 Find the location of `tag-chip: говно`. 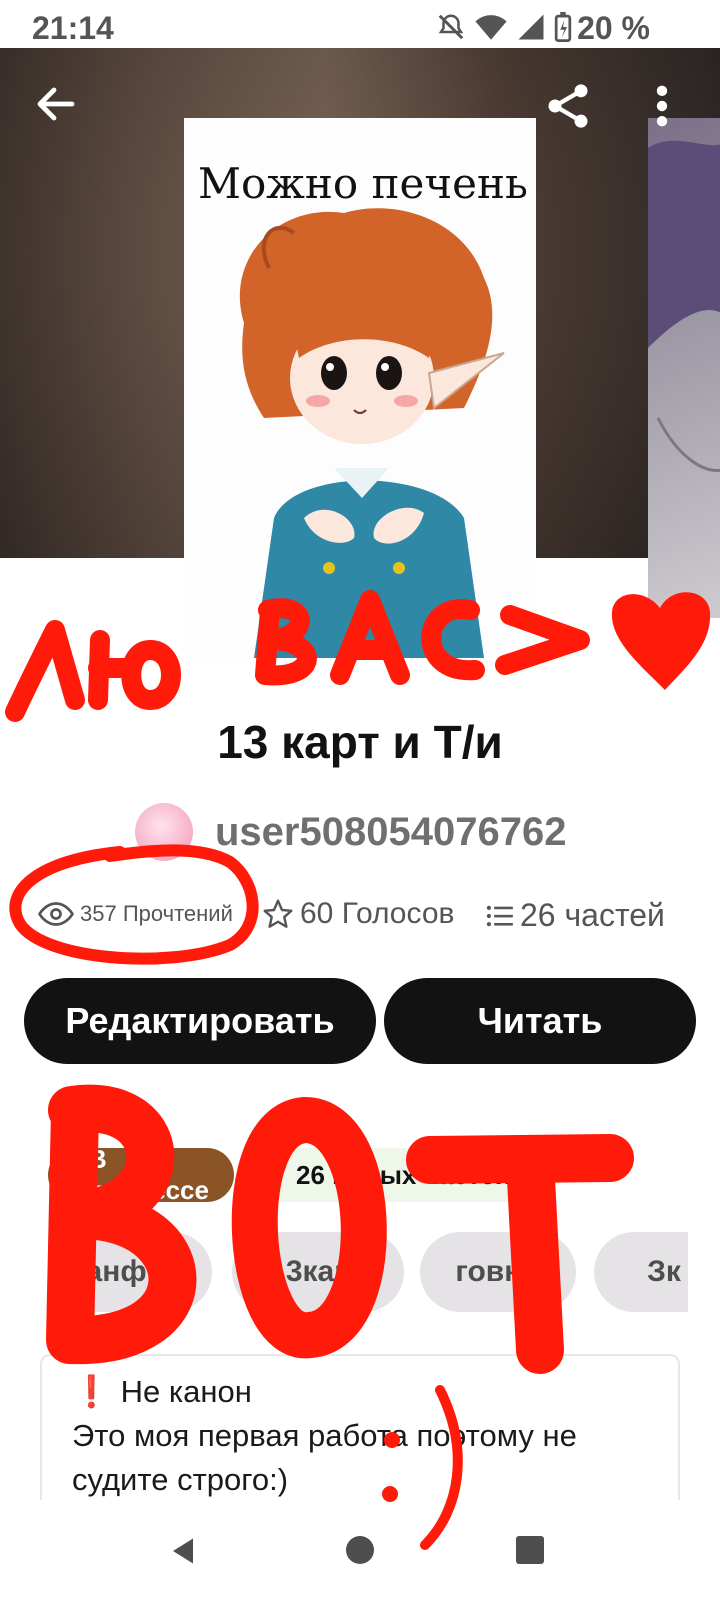

tag-chip: говно is located at coordinates (498, 1272).